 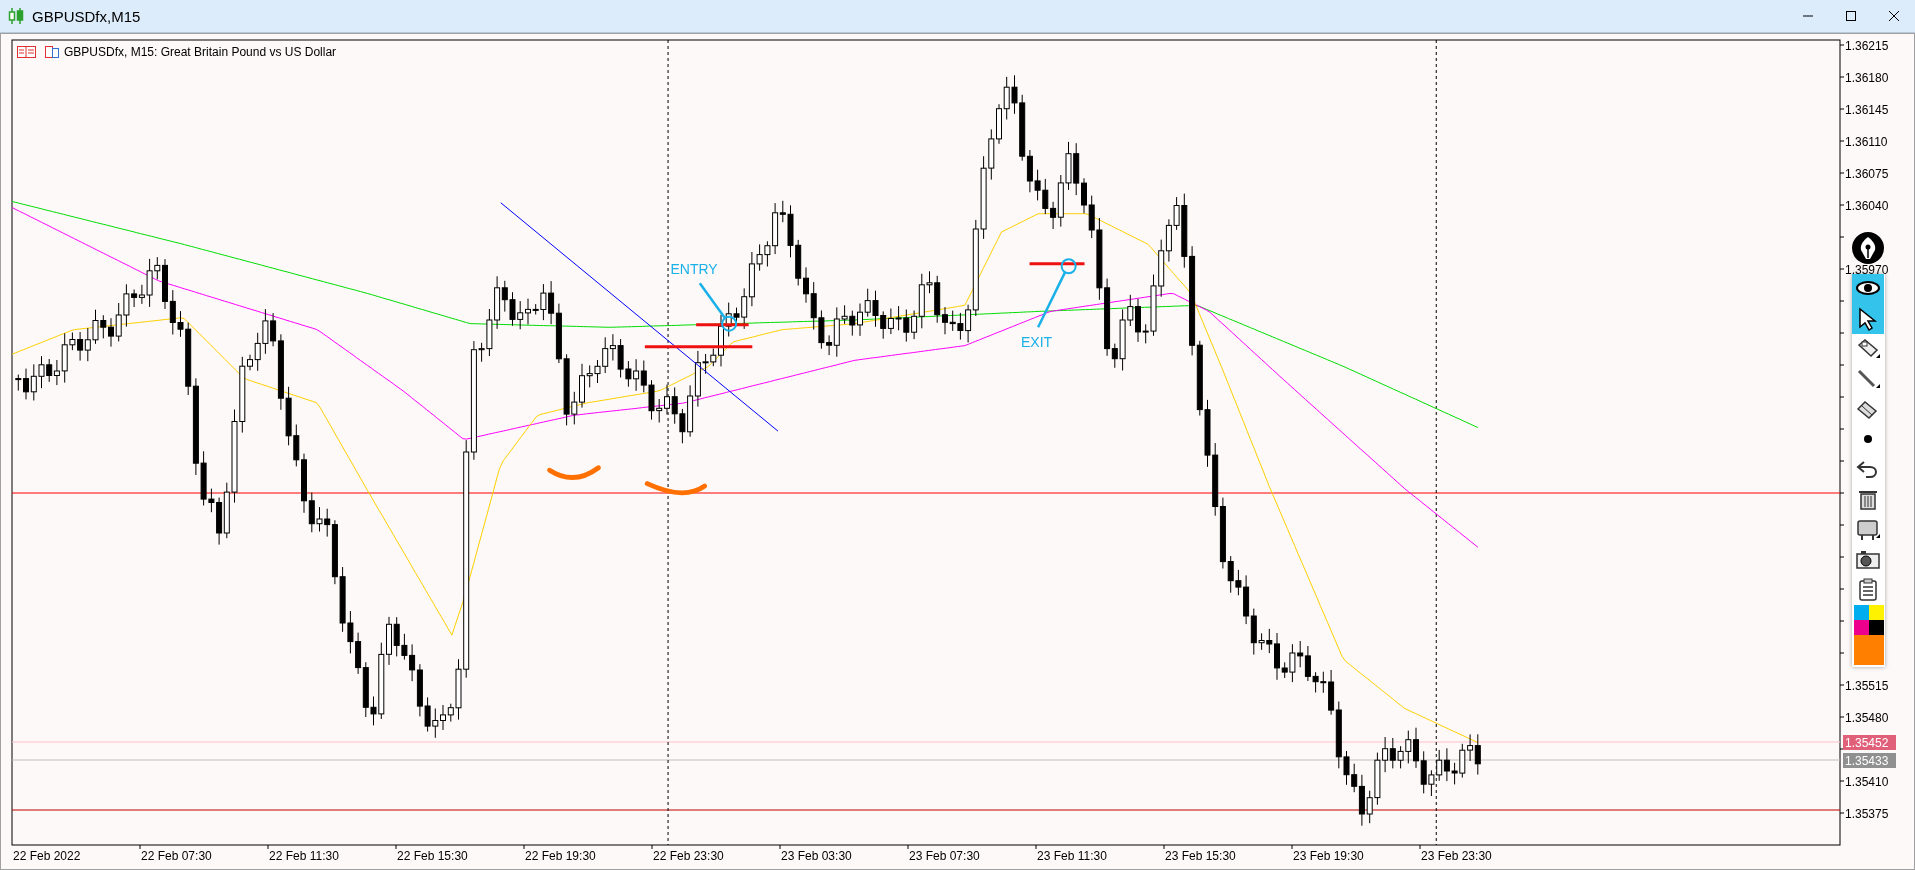 I want to click on close-icon, so click(x=1894, y=16).